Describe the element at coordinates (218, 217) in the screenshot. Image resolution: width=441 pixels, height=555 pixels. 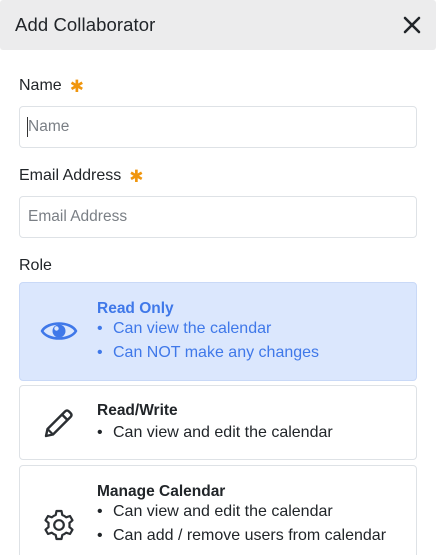
I see `email-input` at that location.